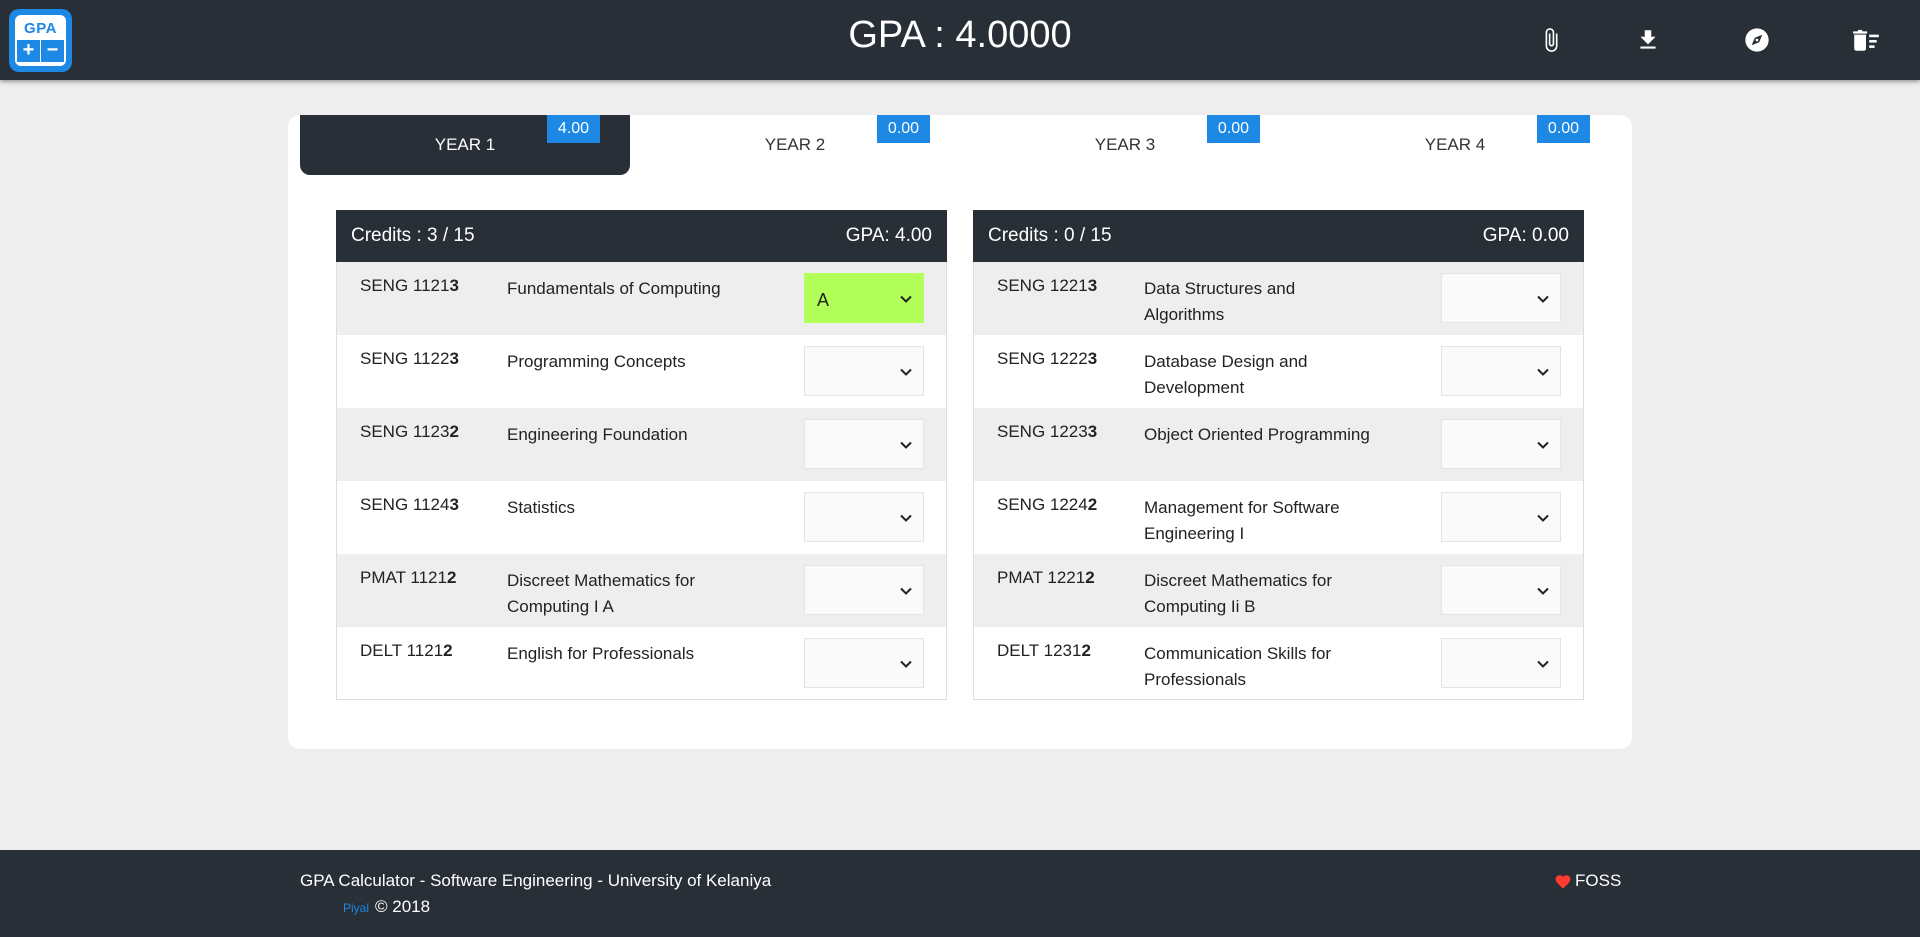 The height and width of the screenshot is (937, 1920). I want to click on course-code-prefix: PMAT 1221, so click(1041, 577).